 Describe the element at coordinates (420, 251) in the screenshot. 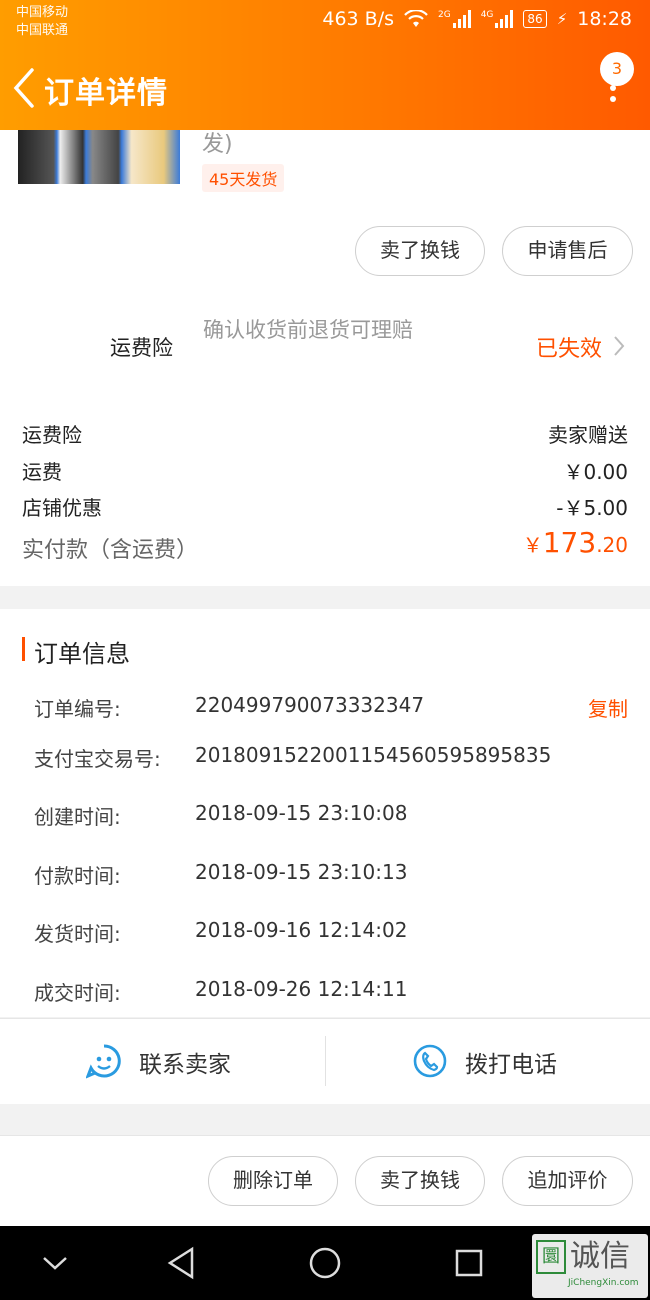

I see `sell-for-cash-button: 卖了换钱` at that location.